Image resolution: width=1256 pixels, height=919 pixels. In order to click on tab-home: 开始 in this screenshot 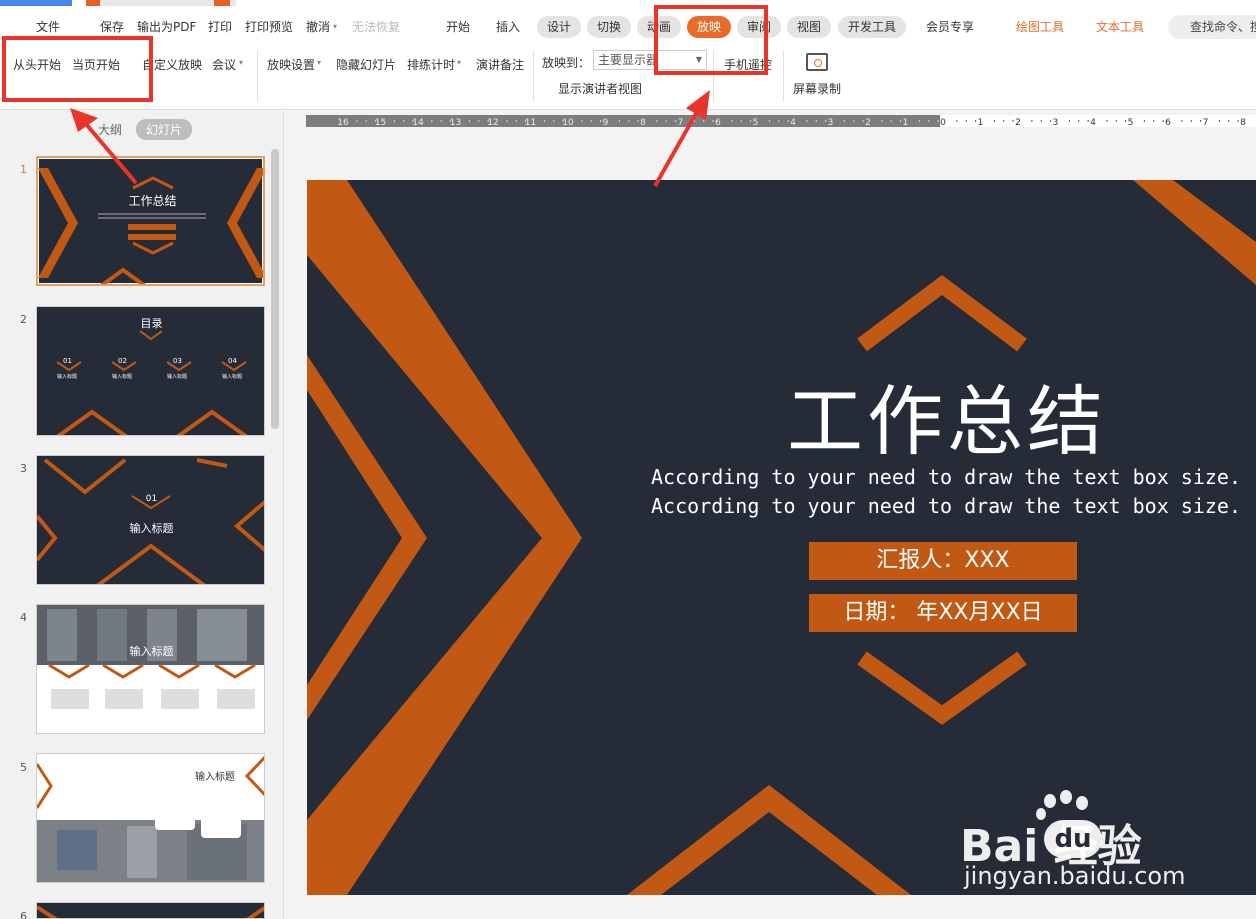, I will do `click(458, 27)`.